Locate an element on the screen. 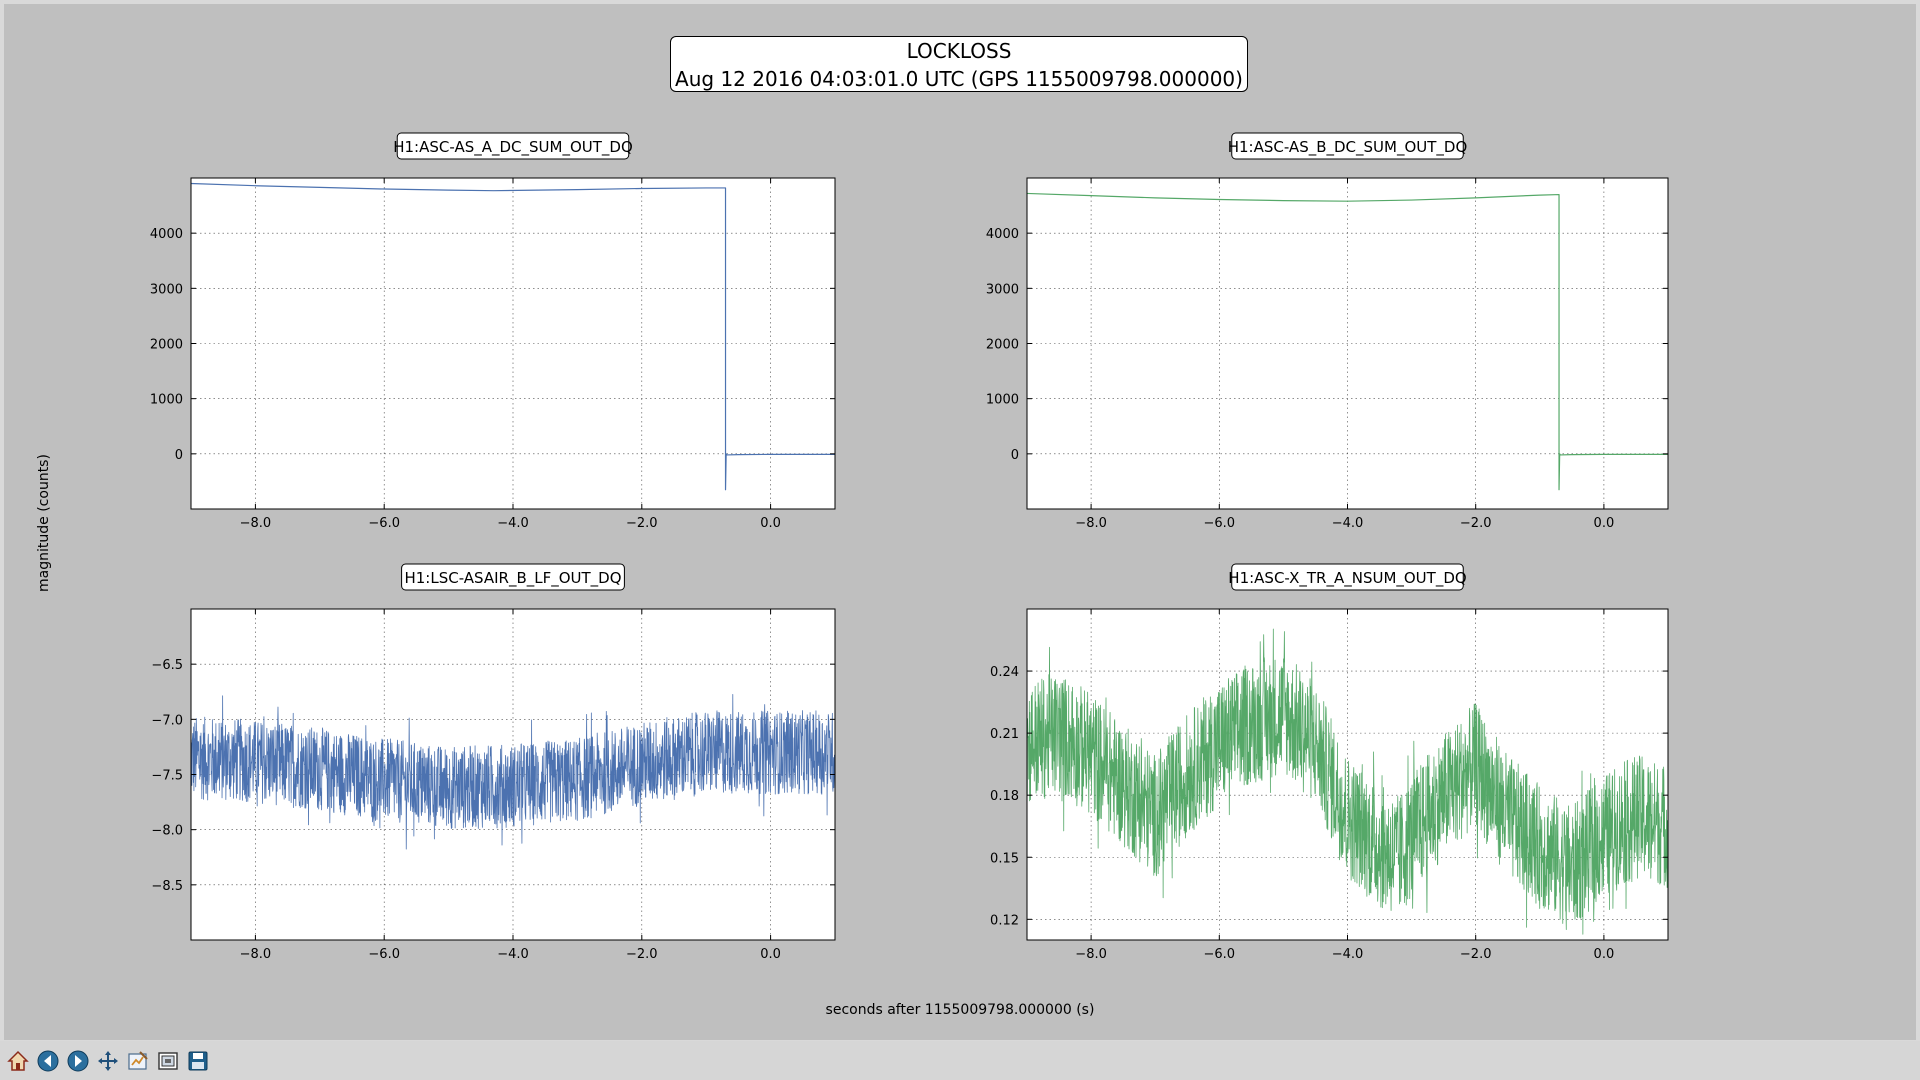 The width and height of the screenshot is (1920, 1080). forward-button is located at coordinates (78, 1061).